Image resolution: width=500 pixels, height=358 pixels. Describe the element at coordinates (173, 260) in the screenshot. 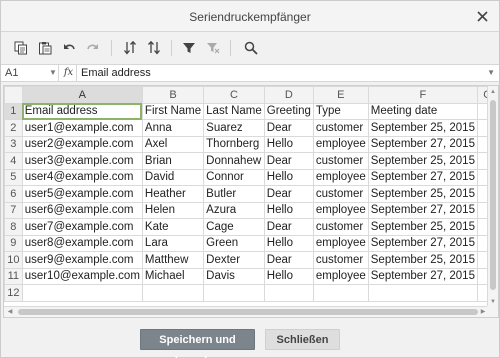

I see `table-cell: Matthew` at that location.